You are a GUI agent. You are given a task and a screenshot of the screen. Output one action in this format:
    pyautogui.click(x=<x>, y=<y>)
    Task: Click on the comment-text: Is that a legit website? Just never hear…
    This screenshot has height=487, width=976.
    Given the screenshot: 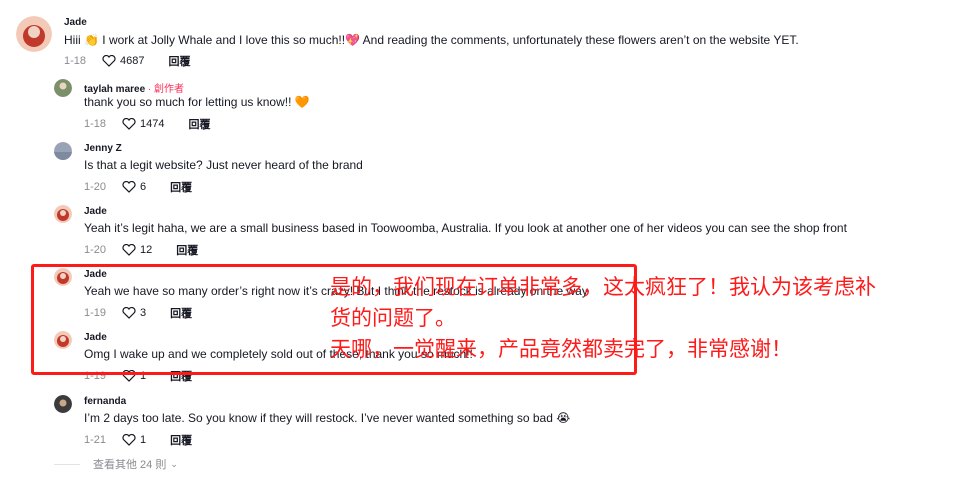 What is the action you would take?
    pyautogui.click(x=223, y=165)
    